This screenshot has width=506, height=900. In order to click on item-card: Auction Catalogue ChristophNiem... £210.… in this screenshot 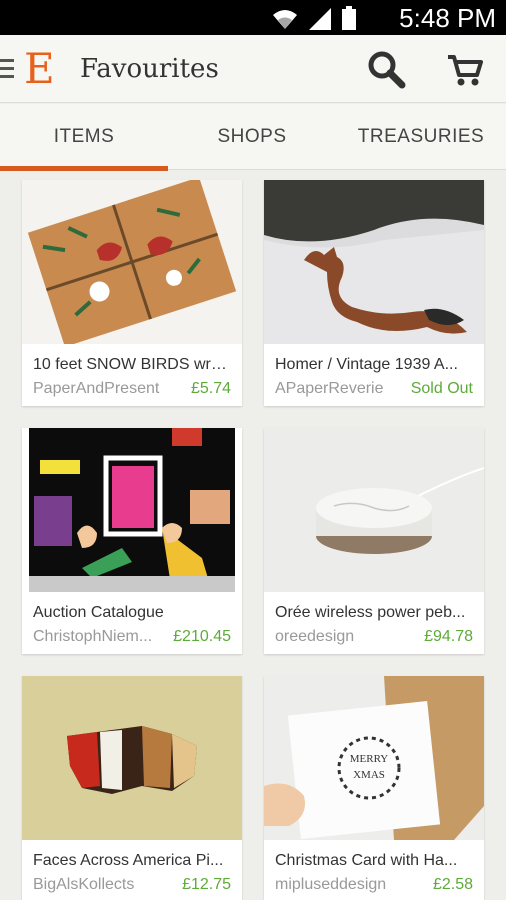, I will do `click(132, 541)`.